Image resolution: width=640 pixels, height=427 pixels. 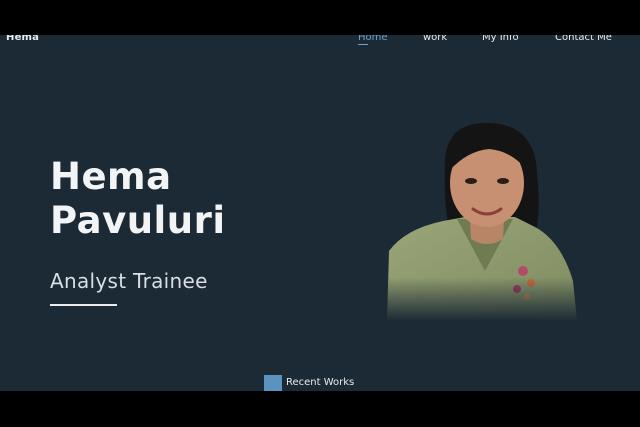 I want to click on nav-home: Home, so click(x=373, y=39).